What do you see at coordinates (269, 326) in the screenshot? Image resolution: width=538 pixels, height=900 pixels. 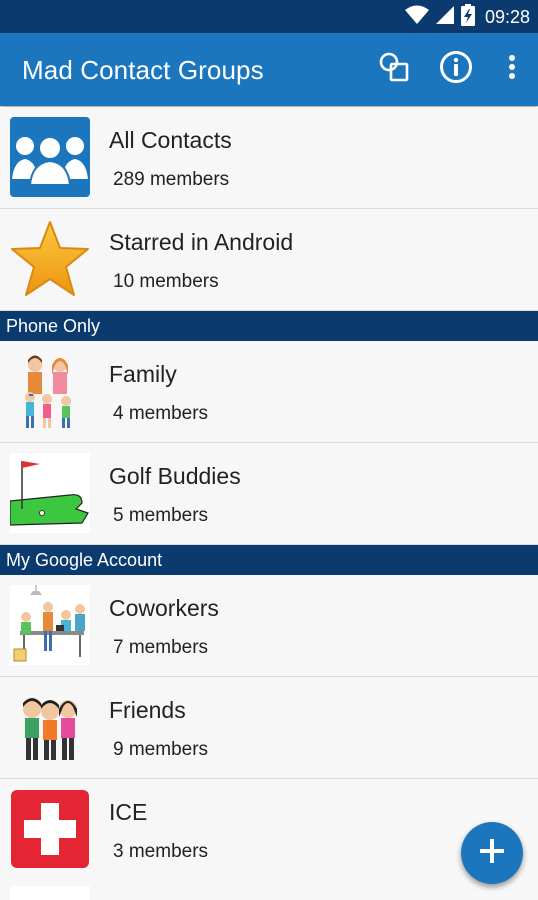 I see `section-header-phone-only: Phone Only` at bounding box center [269, 326].